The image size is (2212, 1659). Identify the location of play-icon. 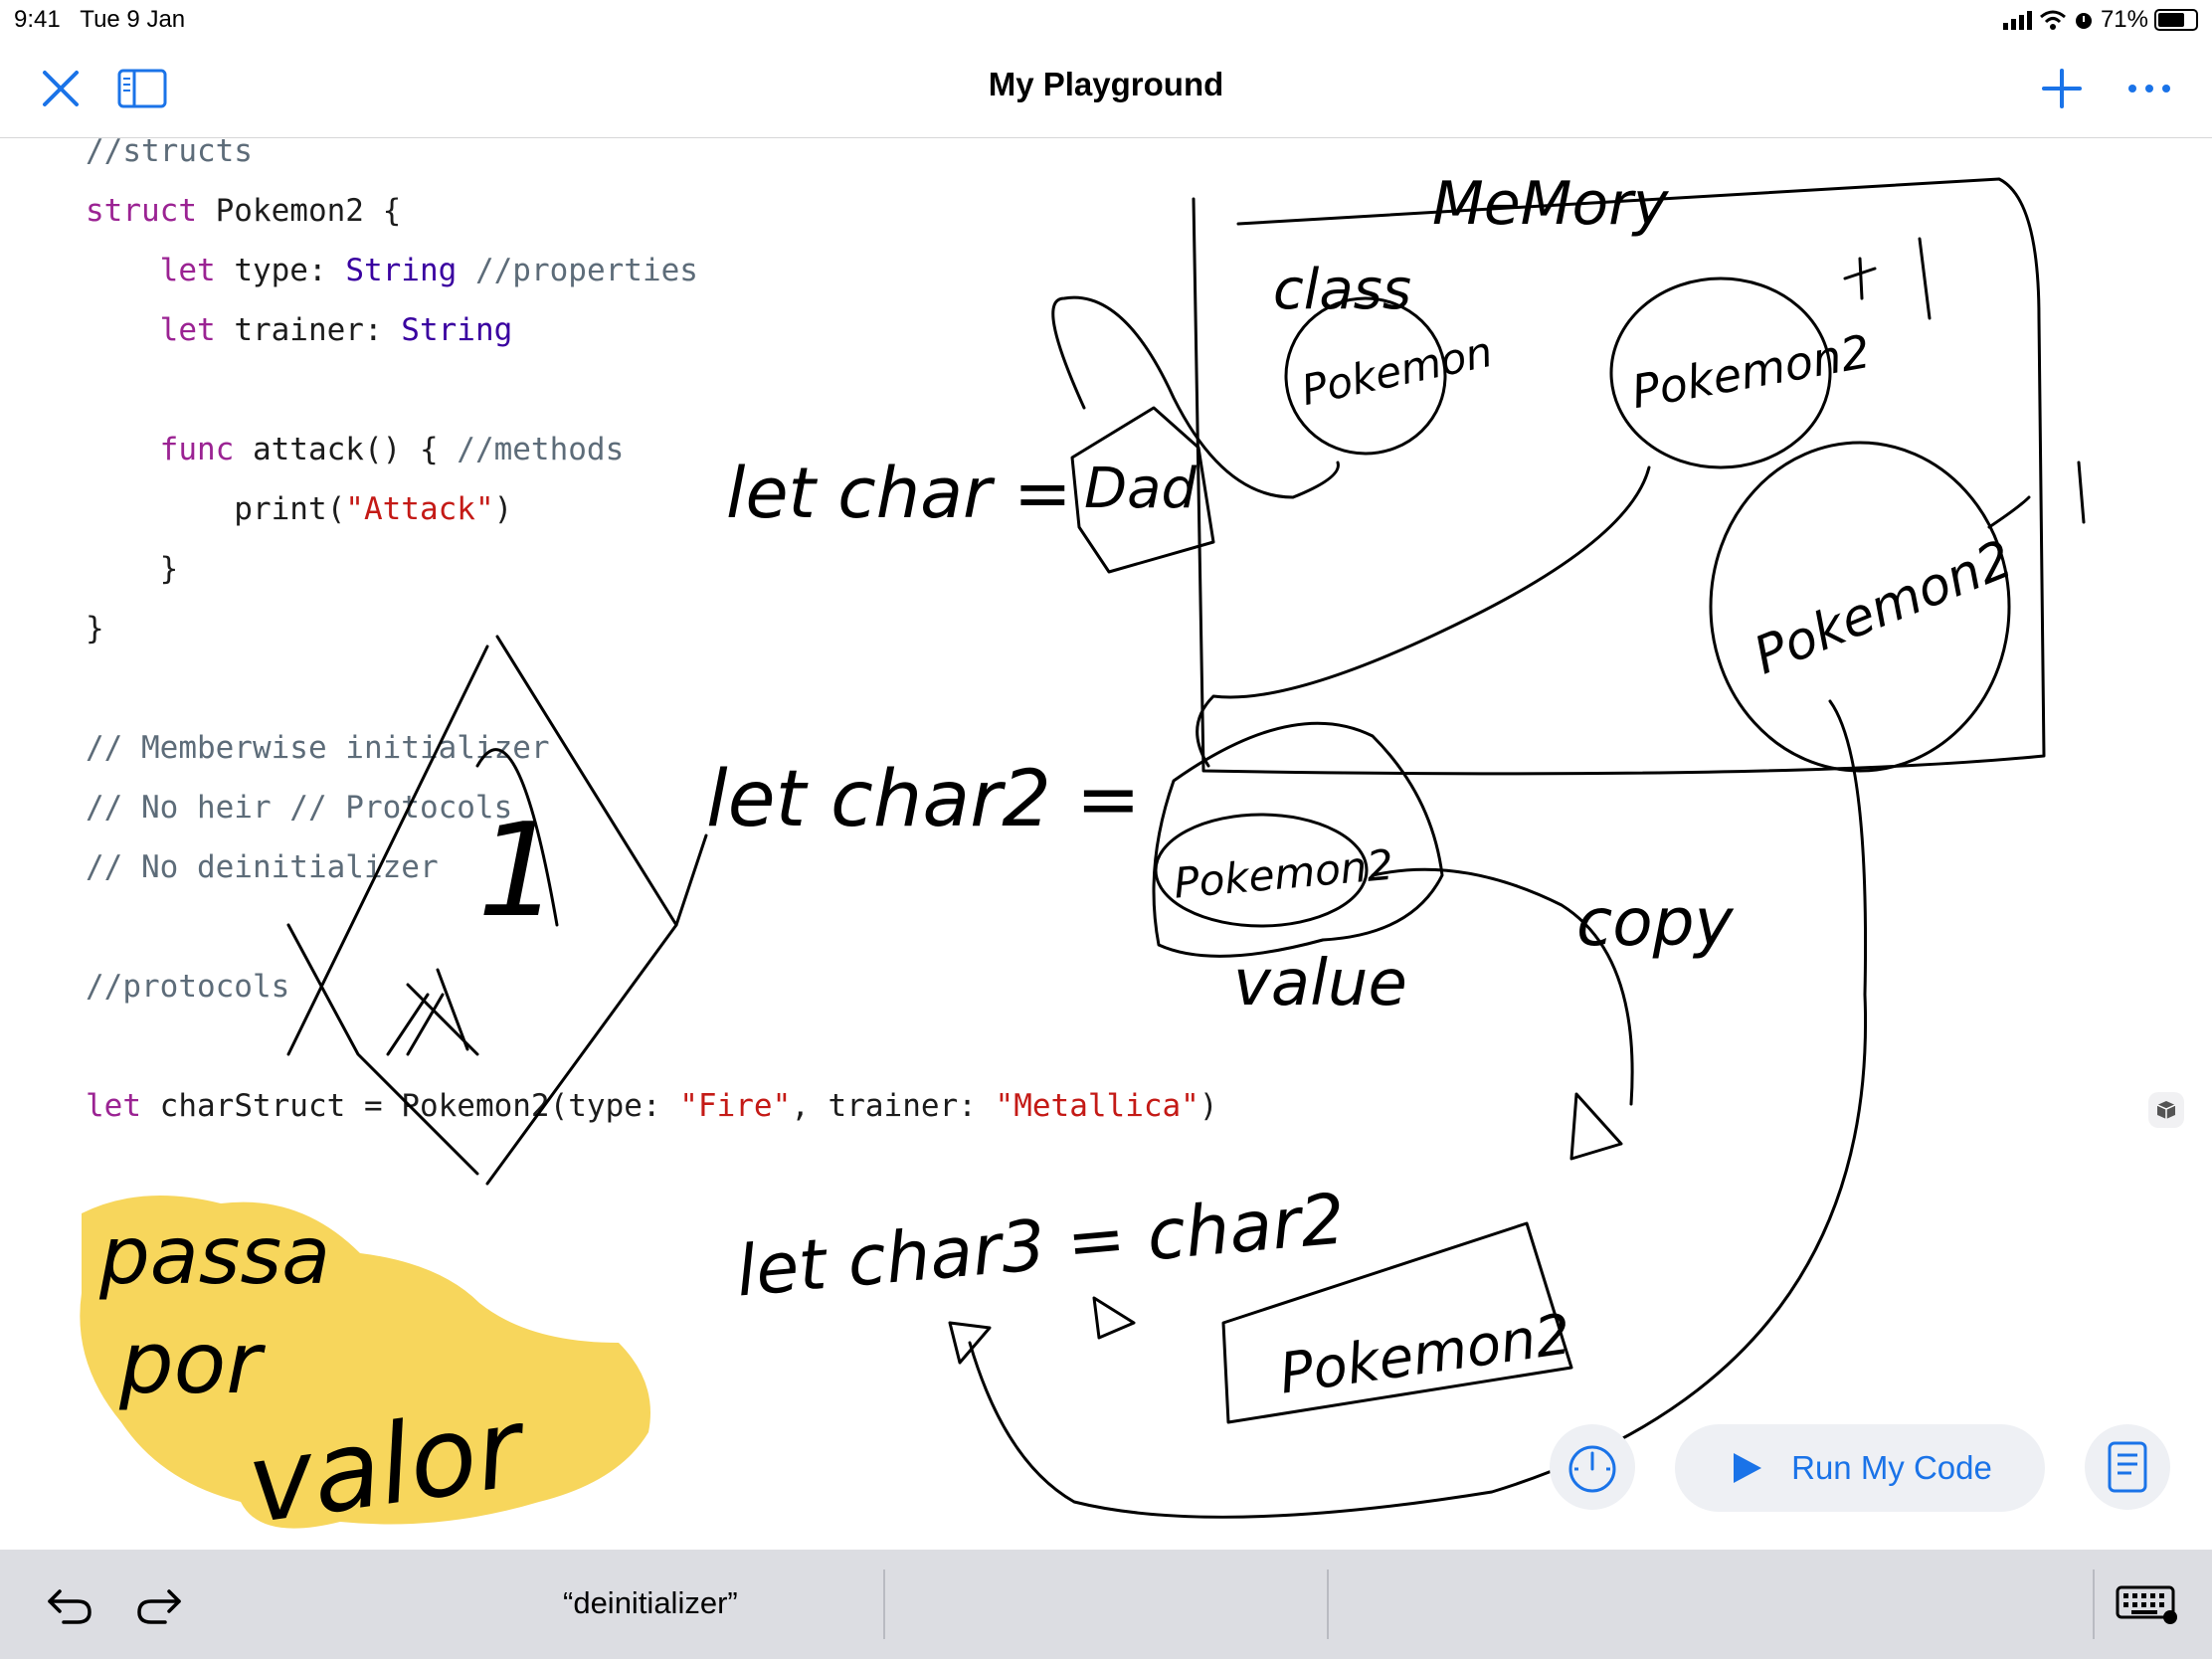
(1748, 1468).